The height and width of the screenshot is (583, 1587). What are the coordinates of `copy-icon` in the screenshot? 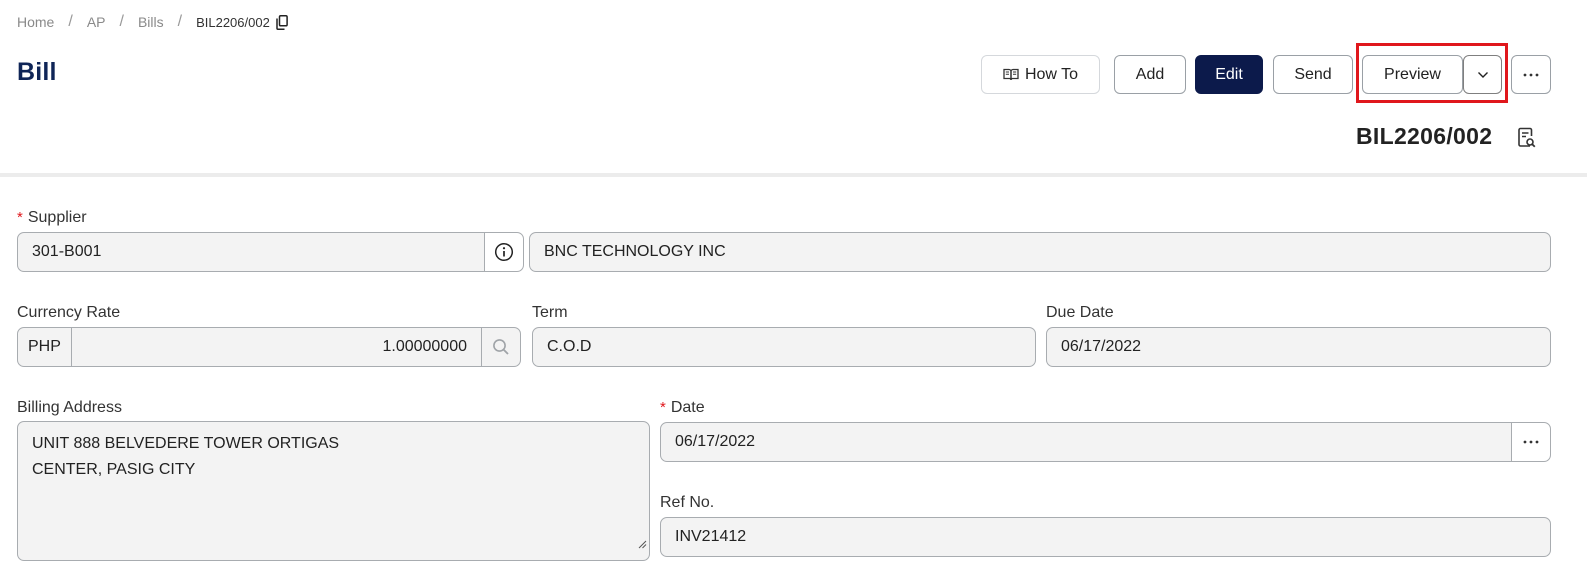 It's located at (282, 22).